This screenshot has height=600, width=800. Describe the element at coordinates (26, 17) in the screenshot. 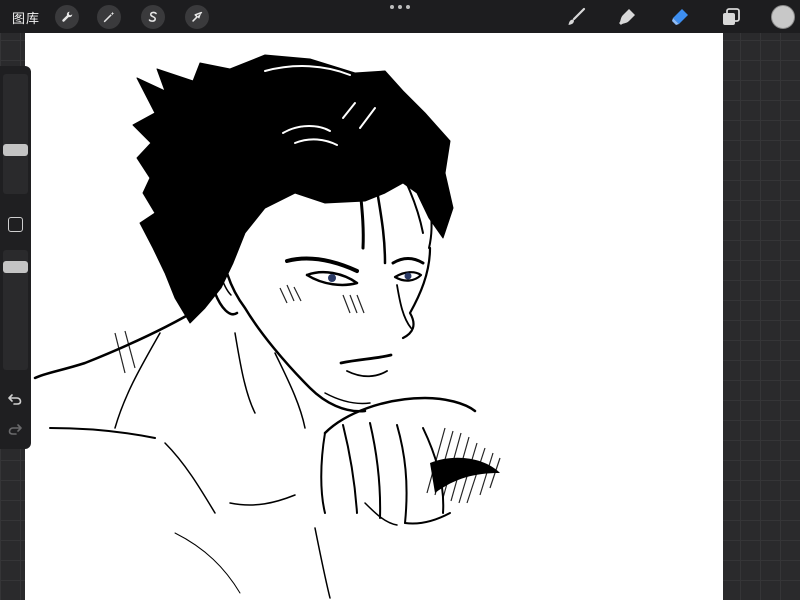

I see `gallery-button: 图库` at that location.